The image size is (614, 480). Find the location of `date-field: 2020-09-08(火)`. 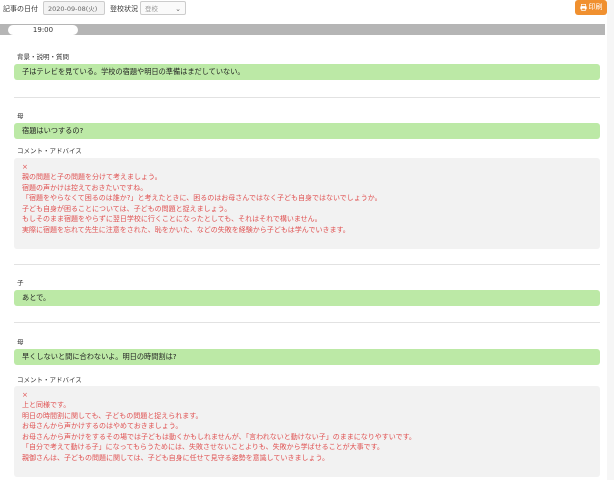

date-field: 2020-09-08(火) is located at coordinates (74, 8).